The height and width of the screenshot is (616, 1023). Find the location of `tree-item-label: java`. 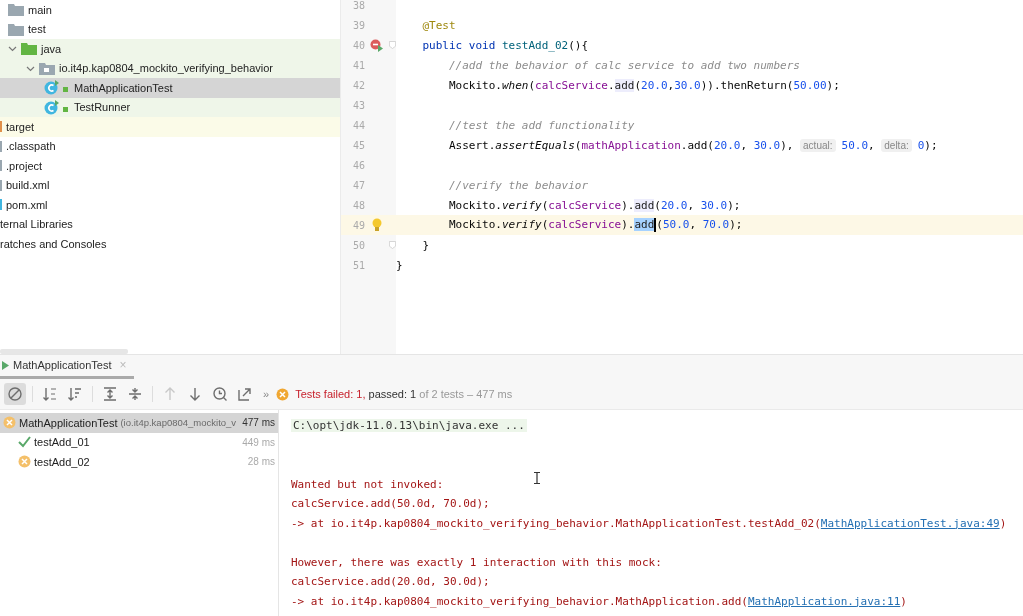

tree-item-label: java is located at coordinates (51, 48).